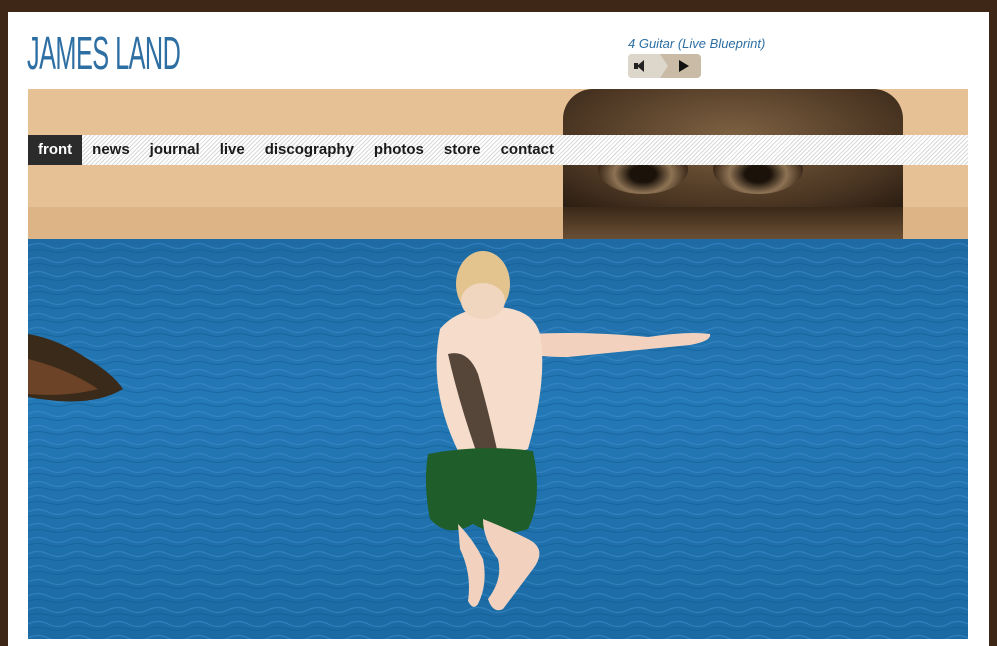  I want to click on nav-item-discography: discography, so click(309, 150).